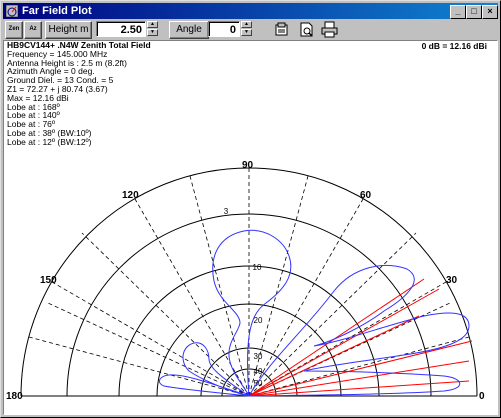  I want to click on minimize-button: _, so click(458, 12).